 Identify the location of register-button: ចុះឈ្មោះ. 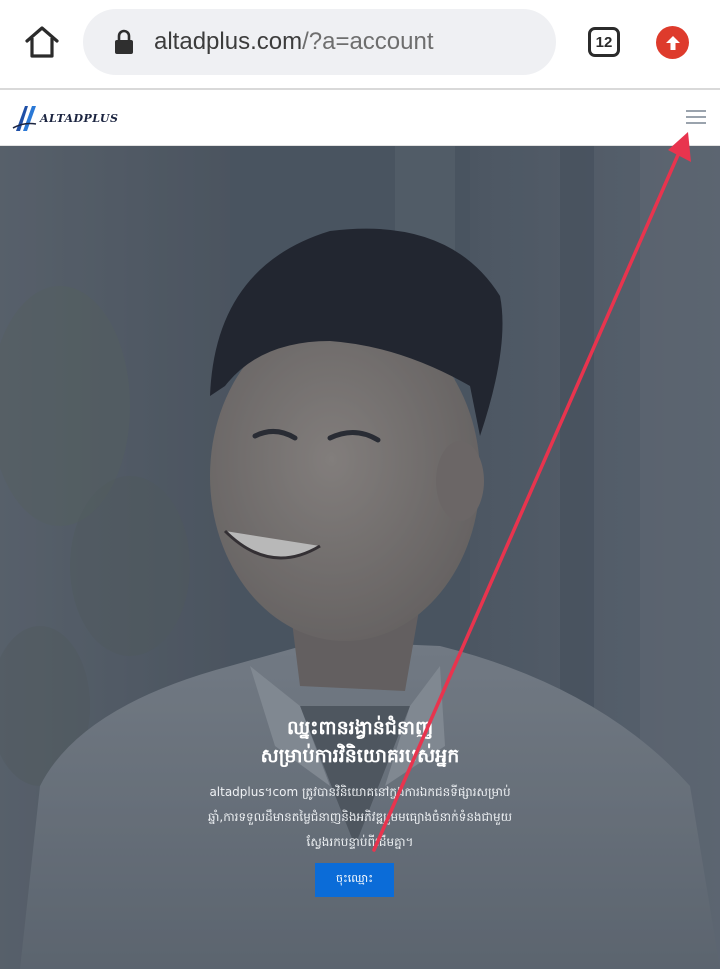
(354, 880).